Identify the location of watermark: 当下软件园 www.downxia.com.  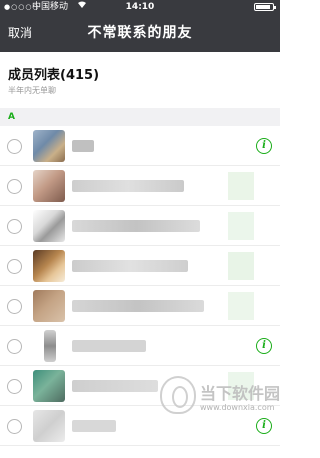
(220, 417).